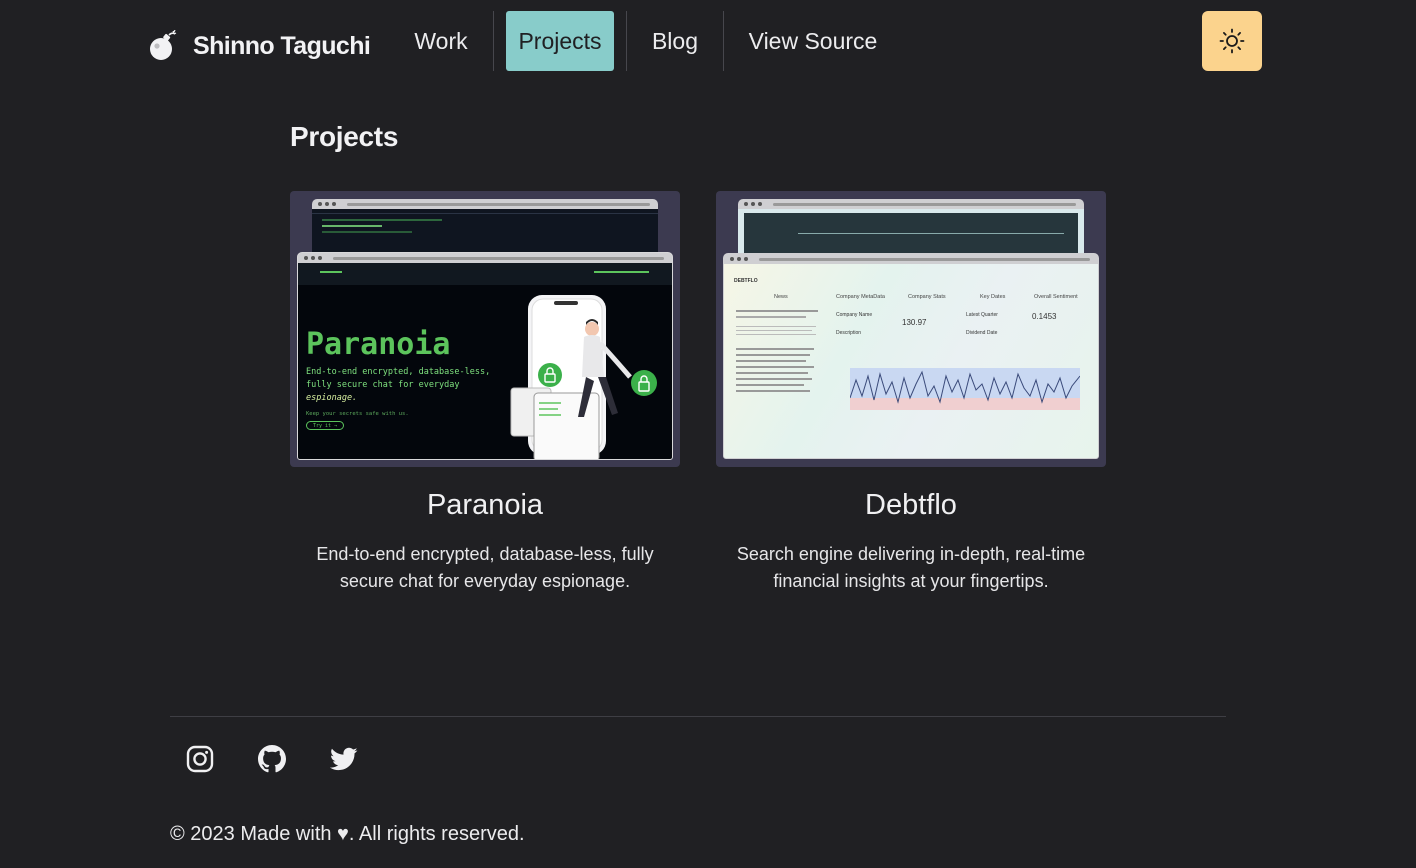  What do you see at coordinates (993, 297) in the screenshot?
I see `debtflo-column-header: Key Dates` at bounding box center [993, 297].